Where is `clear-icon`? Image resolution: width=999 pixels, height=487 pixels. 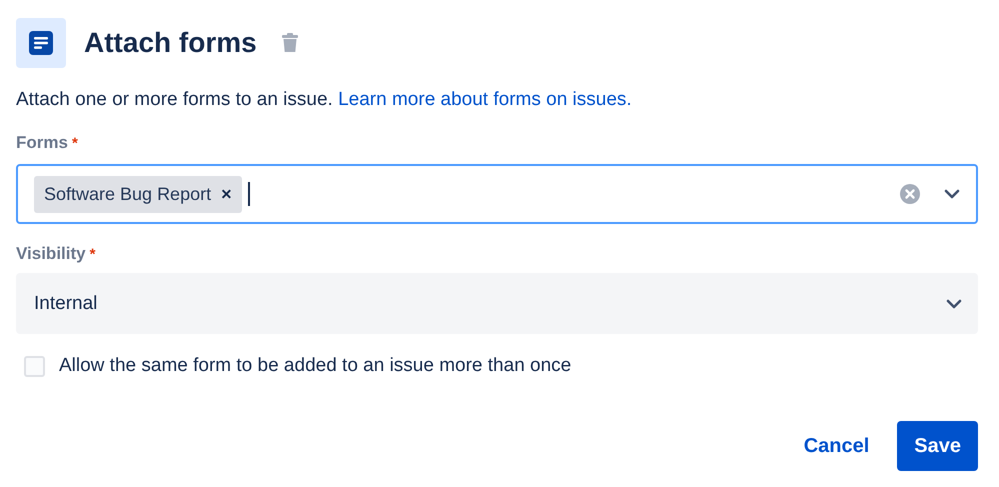
clear-icon is located at coordinates (910, 194).